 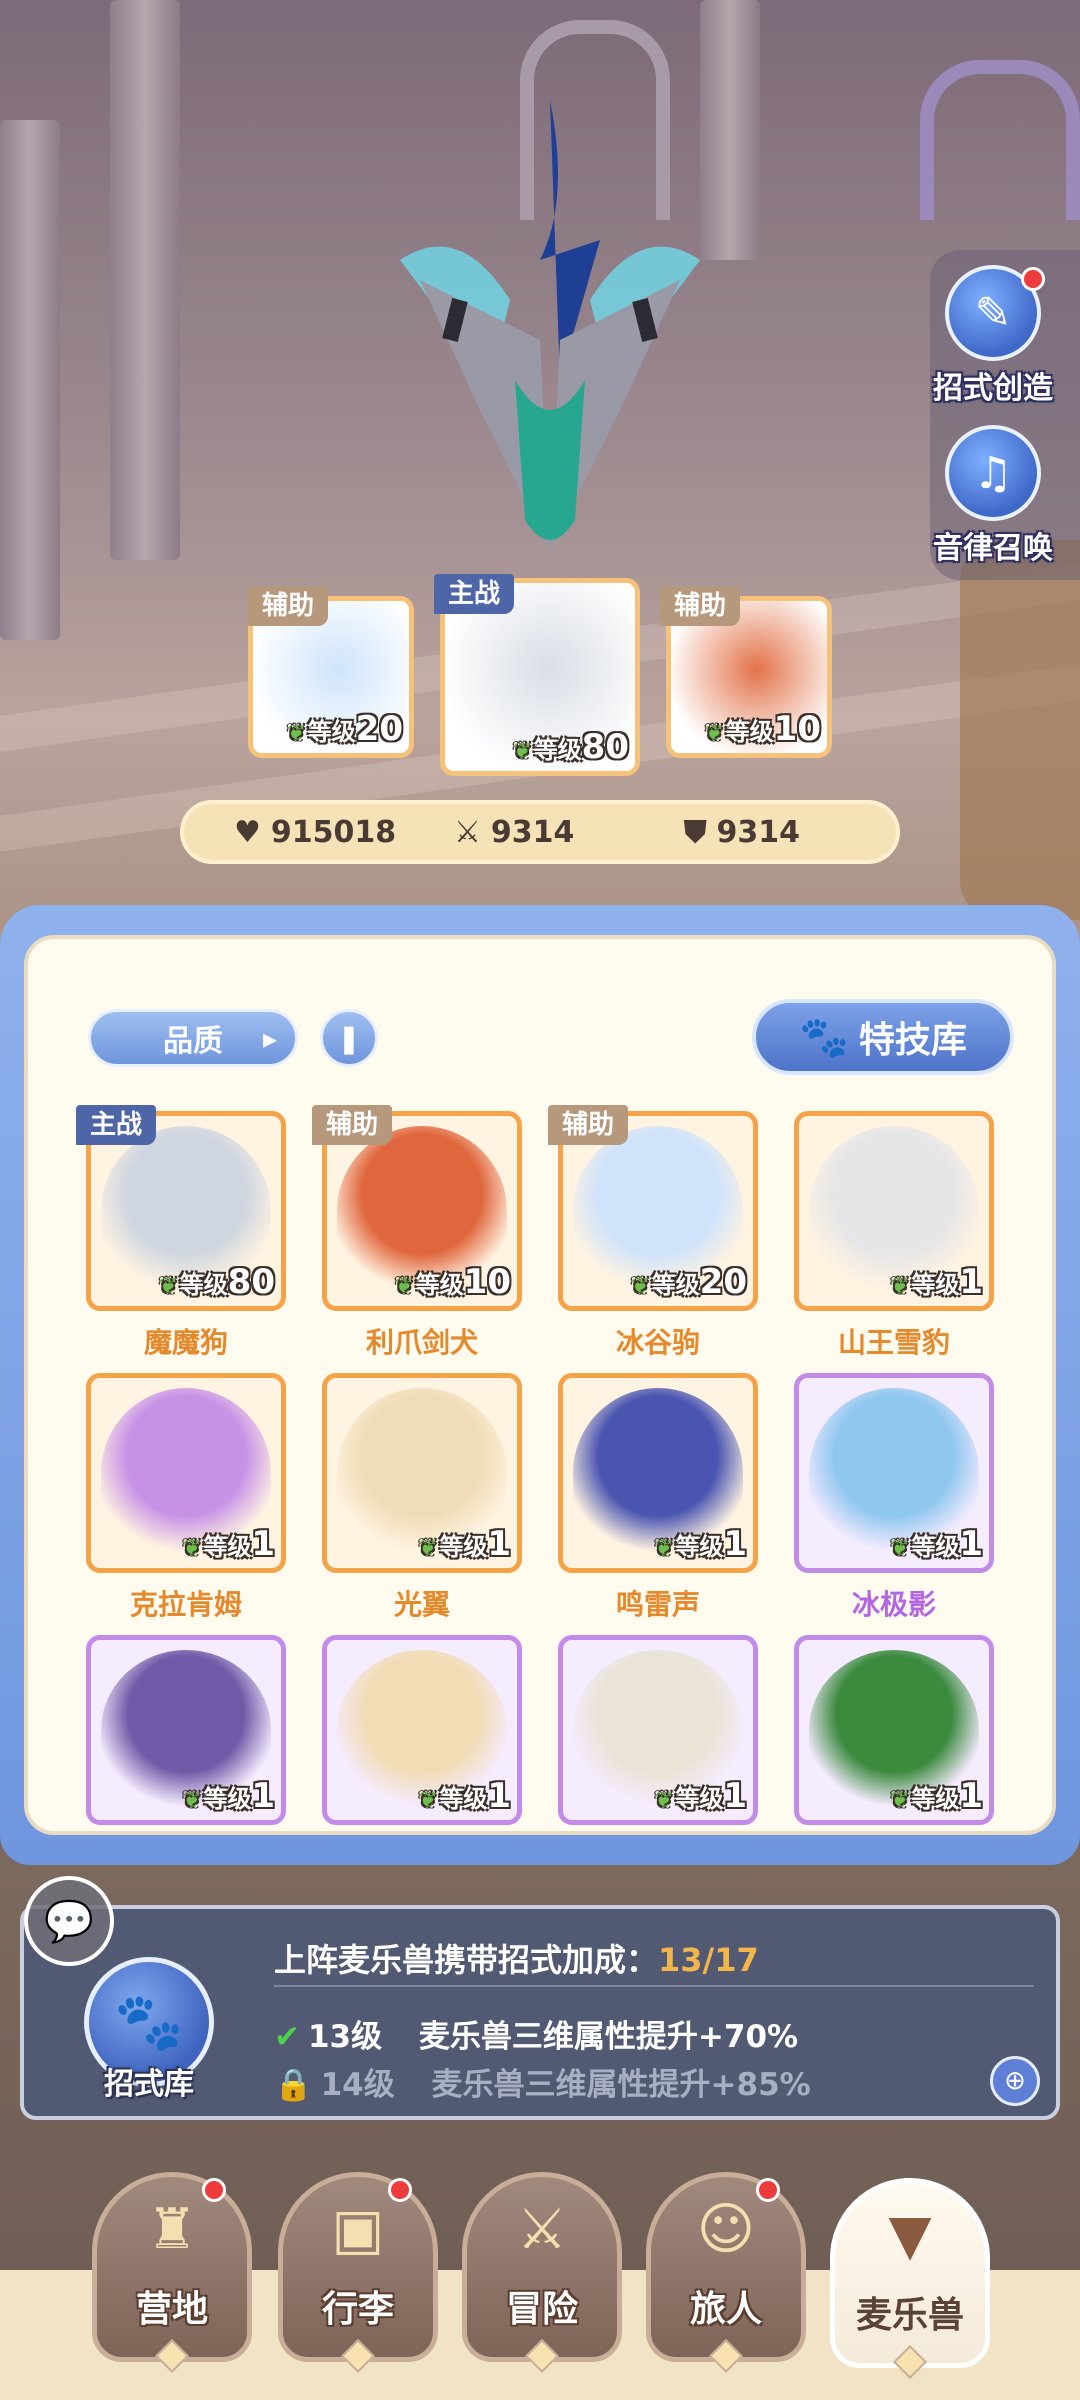 What do you see at coordinates (893, 1342) in the screenshot?
I see `pet-name: 山王雪豹` at bounding box center [893, 1342].